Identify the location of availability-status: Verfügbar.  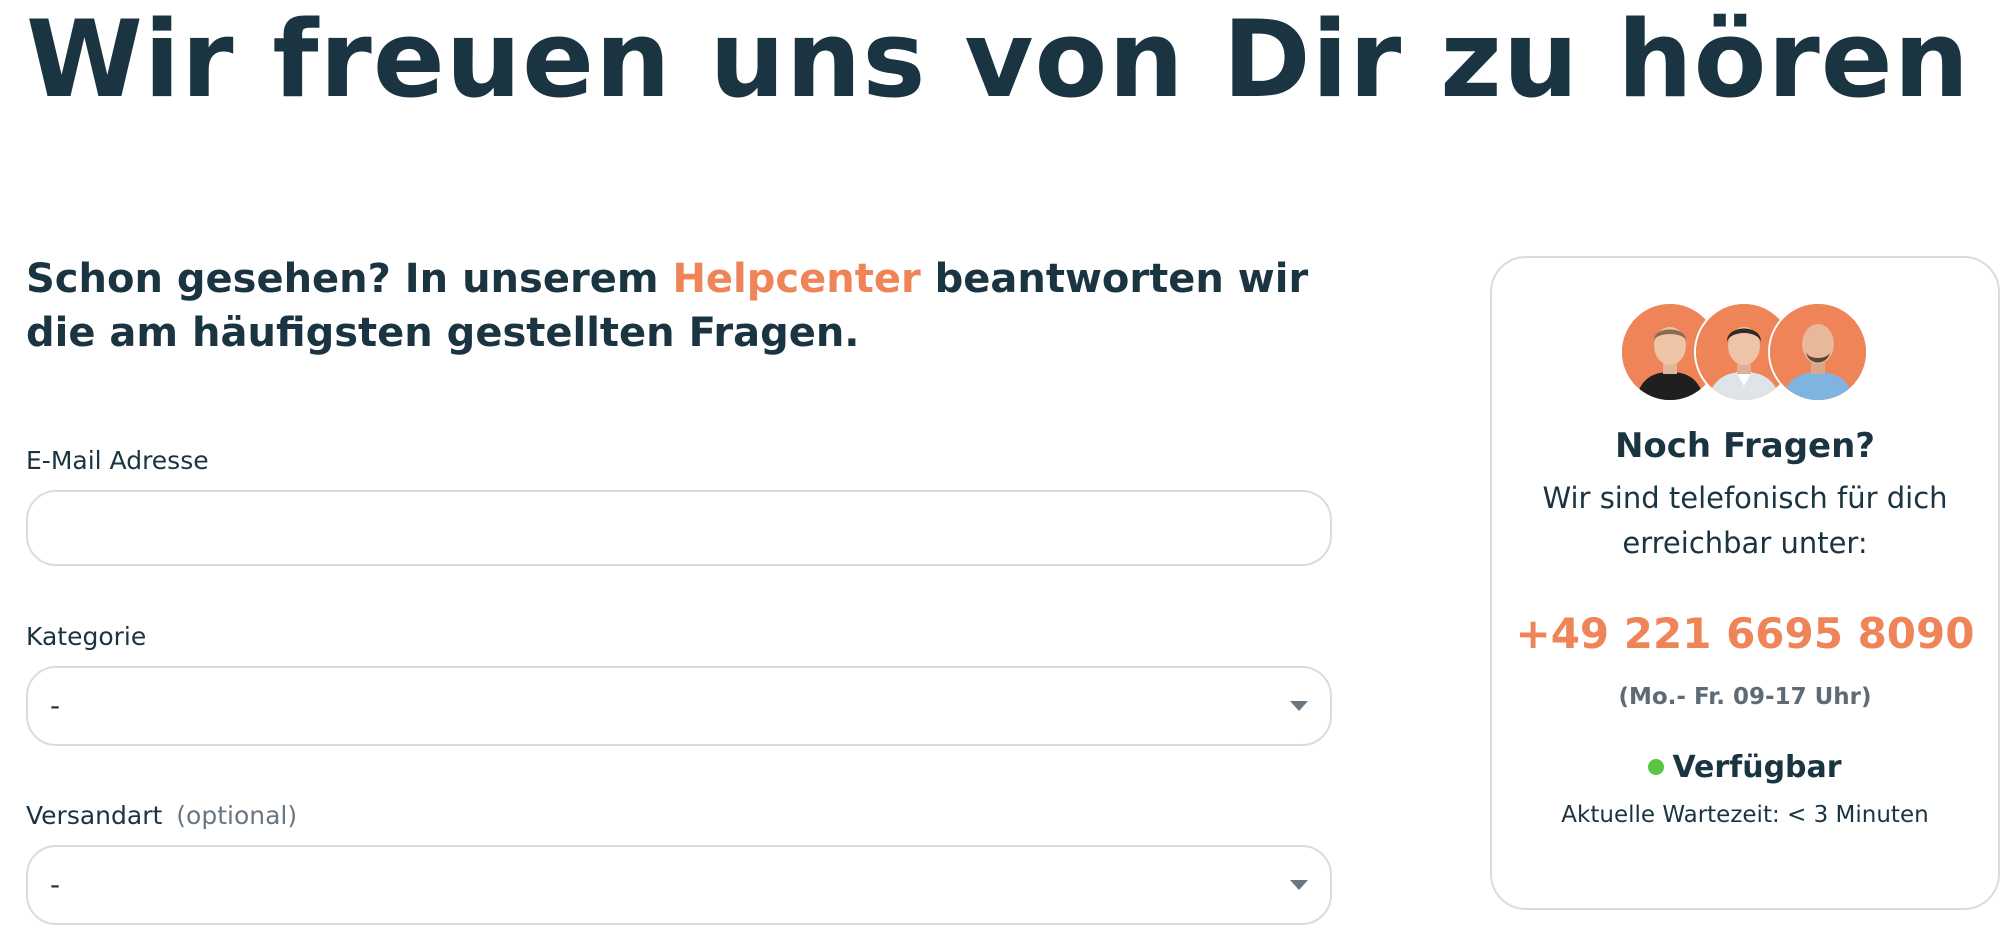
(1745, 768).